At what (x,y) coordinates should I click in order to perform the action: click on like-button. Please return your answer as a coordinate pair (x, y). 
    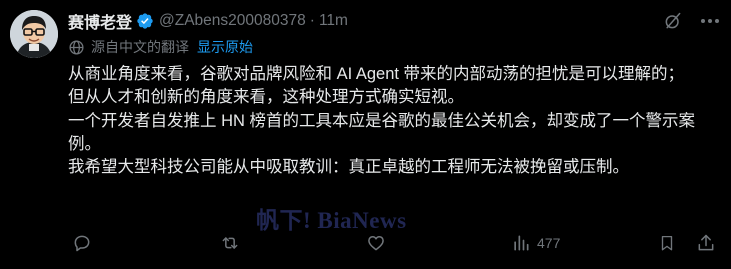
    Looking at the image, I should click on (376, 243).